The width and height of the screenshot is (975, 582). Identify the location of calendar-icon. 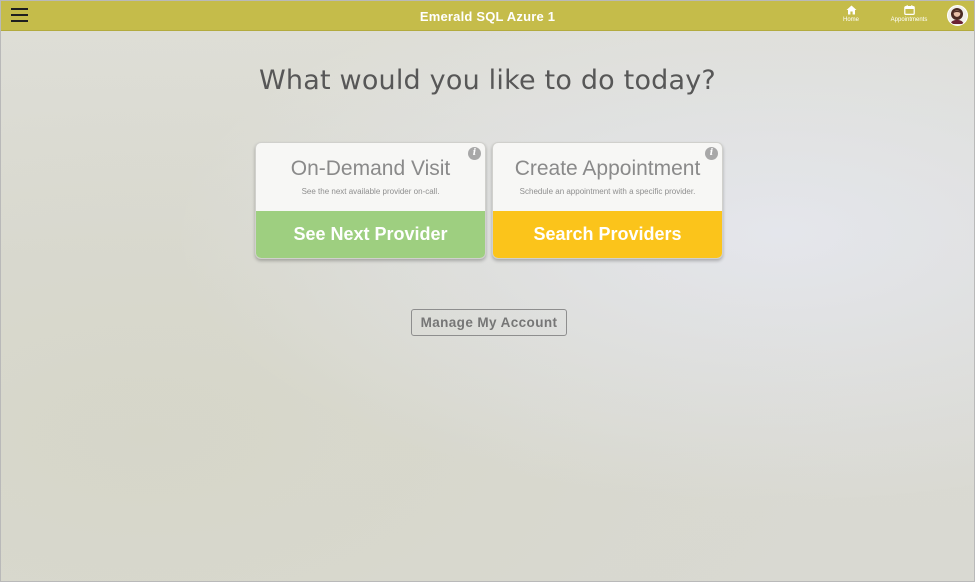
(909, 10).